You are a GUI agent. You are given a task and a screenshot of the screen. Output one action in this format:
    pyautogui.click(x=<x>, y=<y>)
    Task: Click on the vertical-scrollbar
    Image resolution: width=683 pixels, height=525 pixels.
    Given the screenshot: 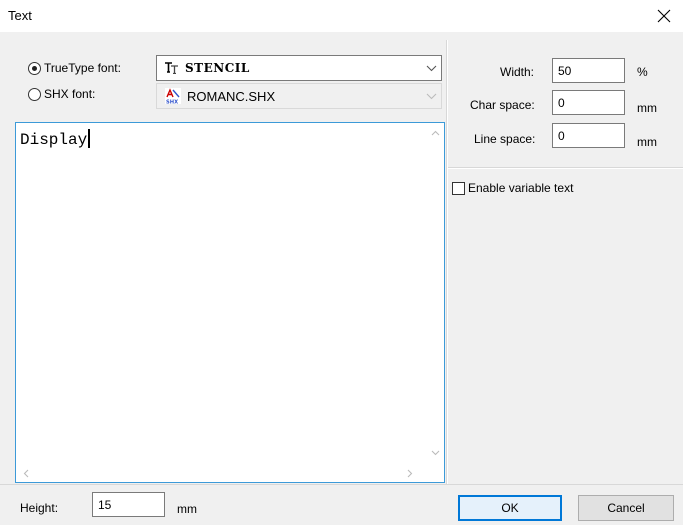 What is the action you would take?
    pyautogui.click(x=435, y=294)
    